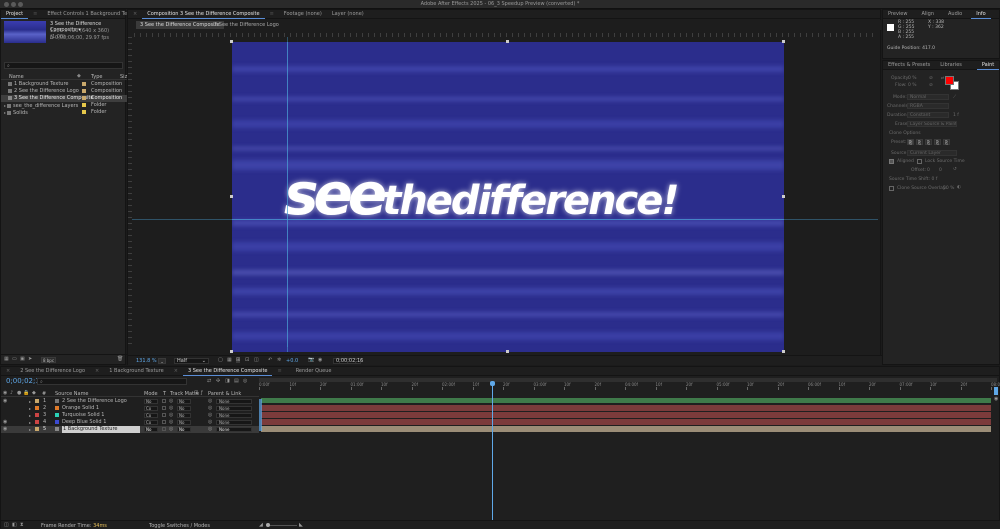 This screenshot has width=1000, height=529. What do you see at coordinates (996, 391) in the screenshot?
I see `work-area-end-marker` at bounding box center [996, 391].